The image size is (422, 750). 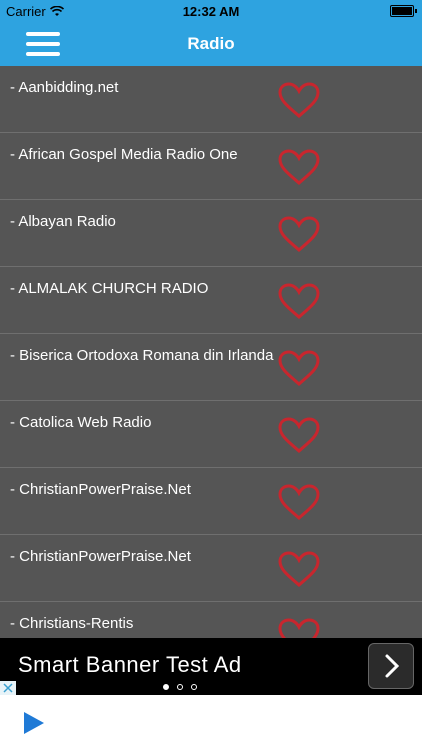 I want to click on station-name: - Albayan Radio, so click(x=63, y=221).